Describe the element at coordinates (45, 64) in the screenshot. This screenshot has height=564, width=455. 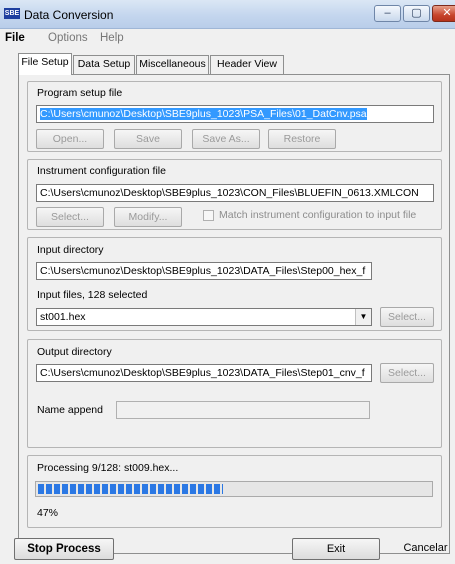
I see `tab-file-setup: File Setup` at that location.